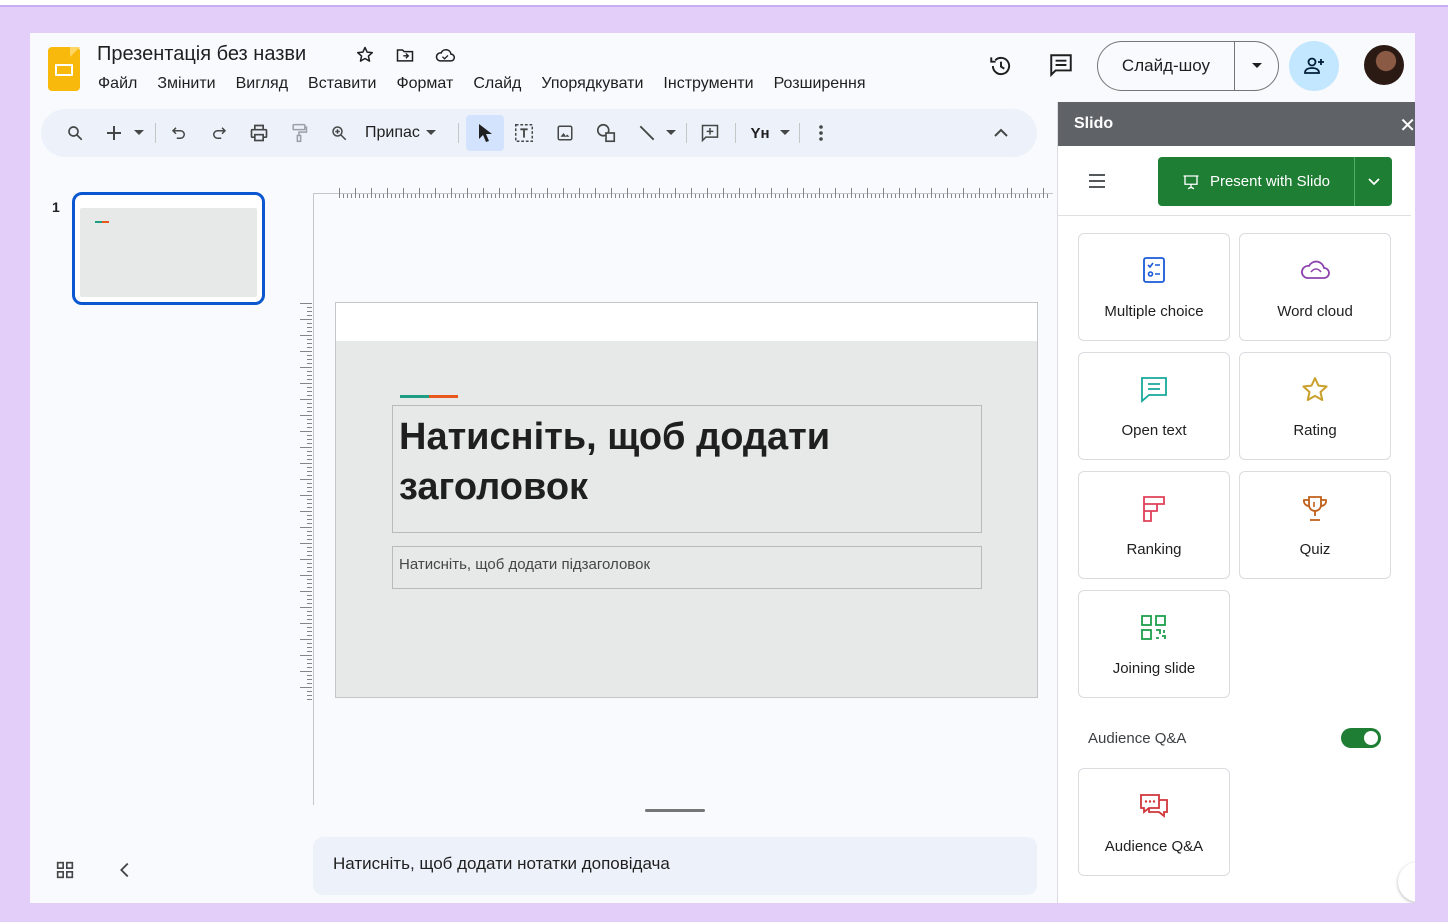  Describe the element at coordinates (710, 133) in the screenshot. I see `add-comment-icon` at that location.